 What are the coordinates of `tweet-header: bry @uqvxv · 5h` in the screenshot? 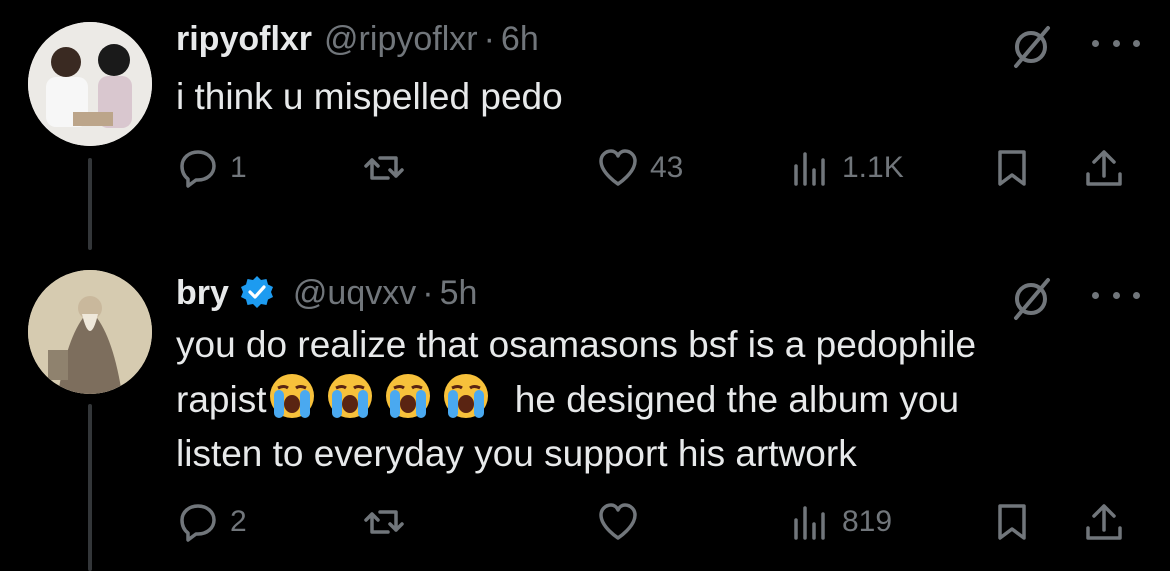 It's located at (658, 294).